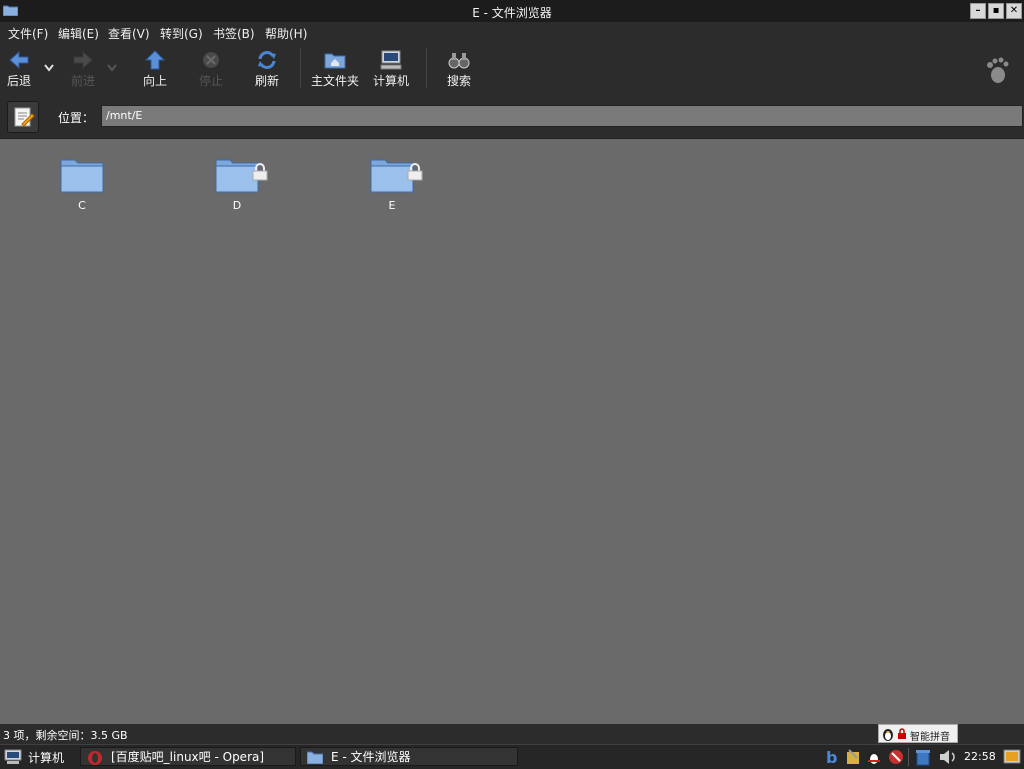 The width and height of the screenshot is (1024, 769). What do you see at coordinates (980, 756) in the screenshot?
I see `clock: 22:58` at bounding box center [980, 756].